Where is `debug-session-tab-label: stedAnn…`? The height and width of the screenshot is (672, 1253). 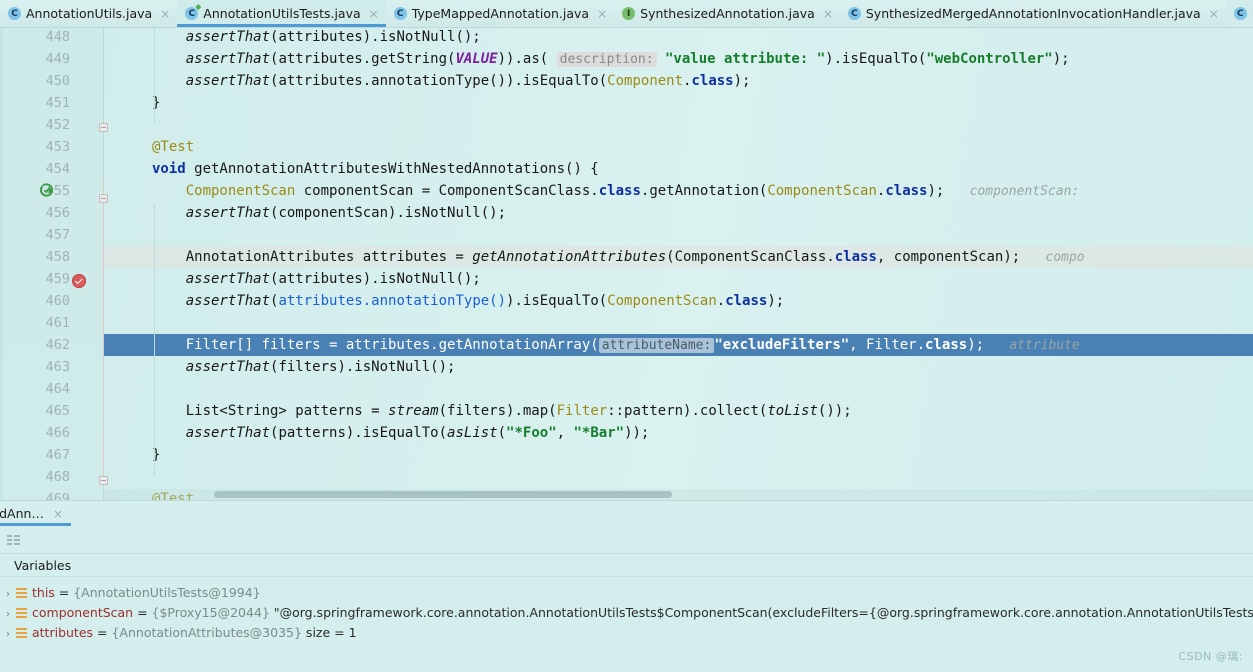 debug-session-tab-label: stedAnn… is located at coordinates (22, 513).